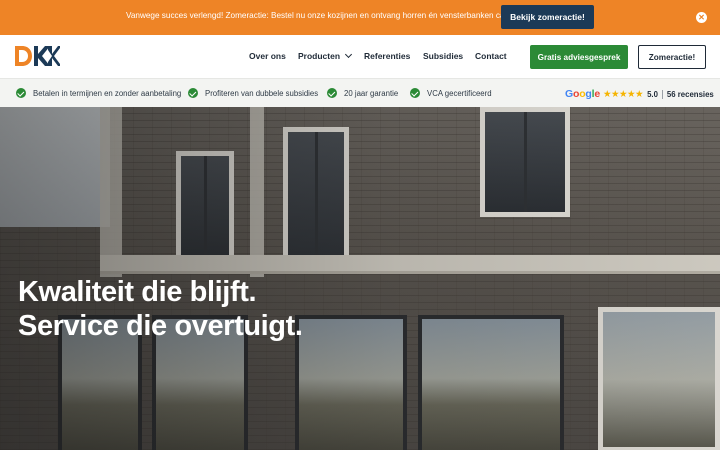 This screenshot has width=720, height=450. Describe the element at coordinates (262, 93) in the screenshot. I see `usp-label: Profiteren van dubbele subsidies` at that location.